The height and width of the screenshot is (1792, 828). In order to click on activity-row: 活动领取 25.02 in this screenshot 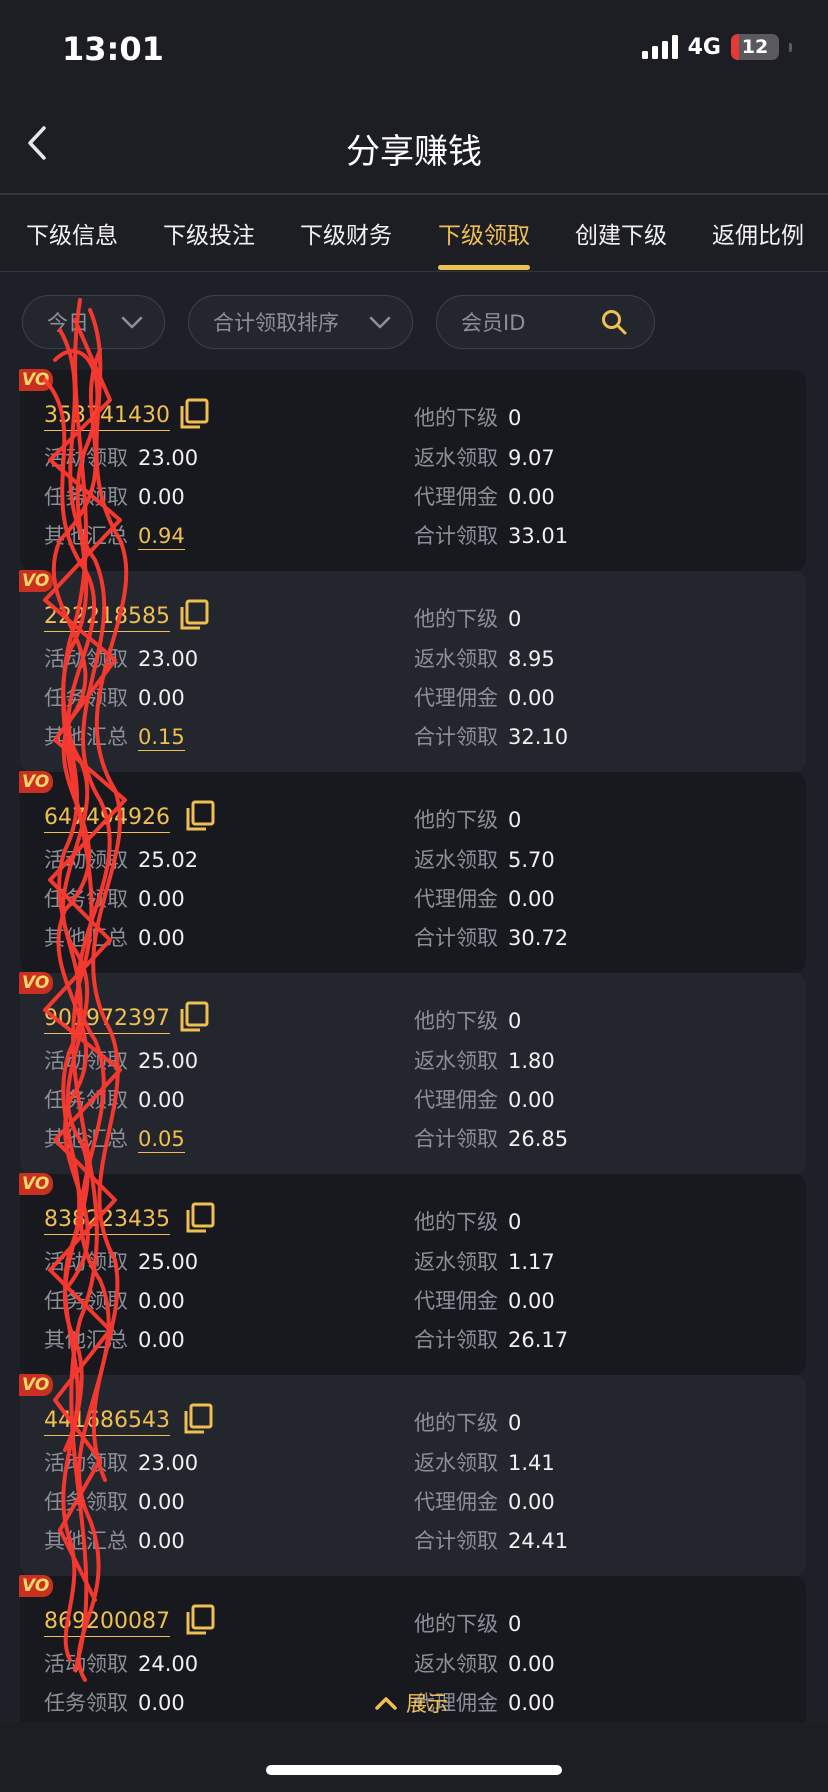, I will do `click(121, 860)`.